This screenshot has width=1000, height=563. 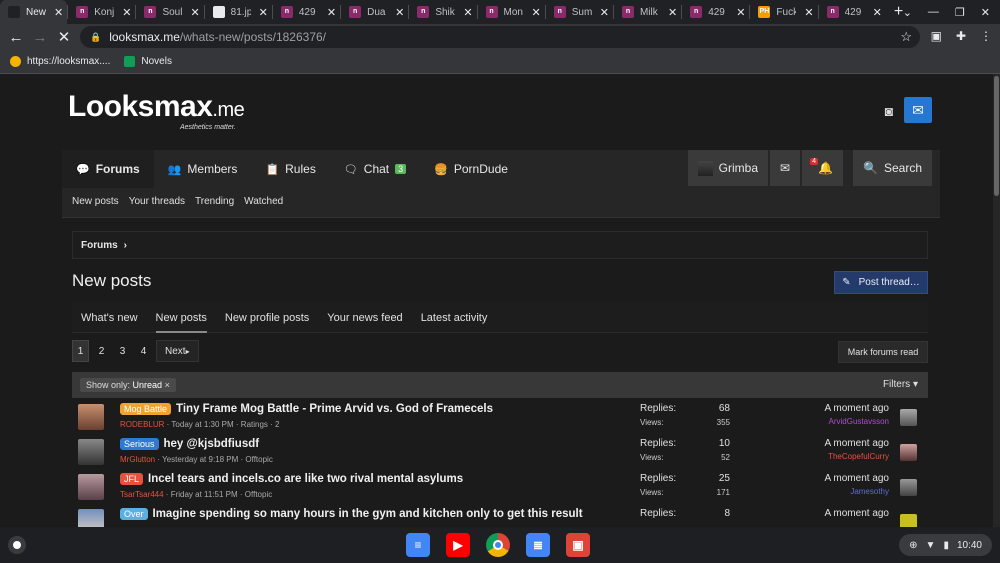 I want to click on thread-author: TsarTsar444, so click(x=142, y=494).